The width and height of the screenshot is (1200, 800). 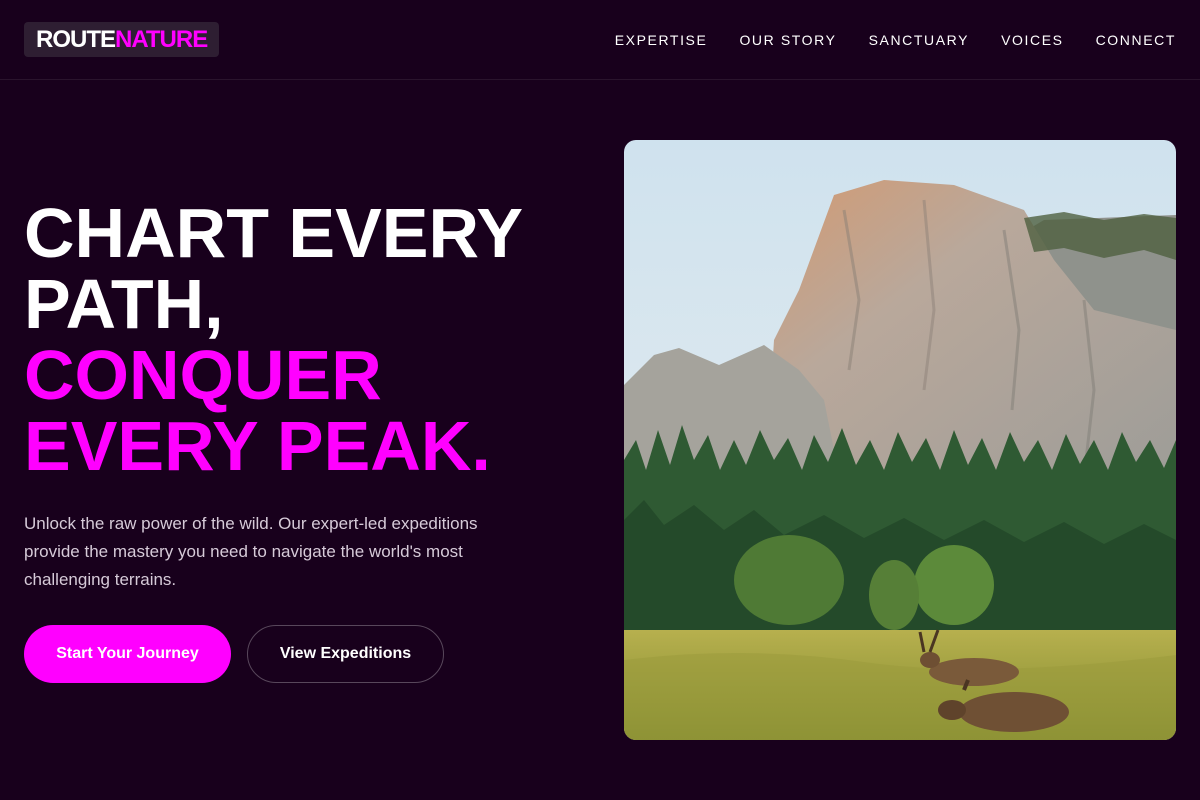 I want to click on start-journey-button: Start Your Journey, so click(x=127, y=654).